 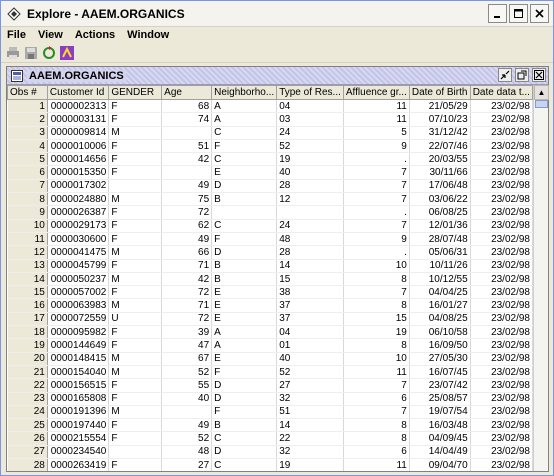 I want to click on row-number-cell: 18, so click(x=27, y=332).